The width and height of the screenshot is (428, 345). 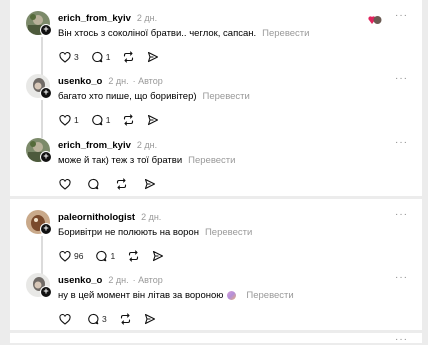 I want to click on post-text: може й так) теж з тої братви, so click(x=120, y=160).